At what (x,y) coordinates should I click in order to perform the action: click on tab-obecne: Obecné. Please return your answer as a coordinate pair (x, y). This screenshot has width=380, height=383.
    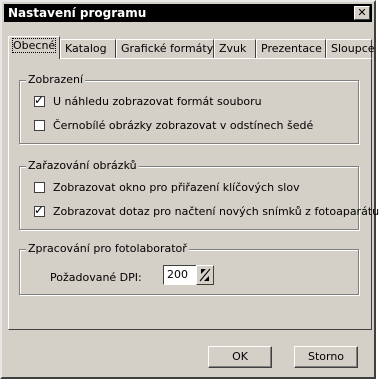
    Looking at the image, I should click on (34, 47).